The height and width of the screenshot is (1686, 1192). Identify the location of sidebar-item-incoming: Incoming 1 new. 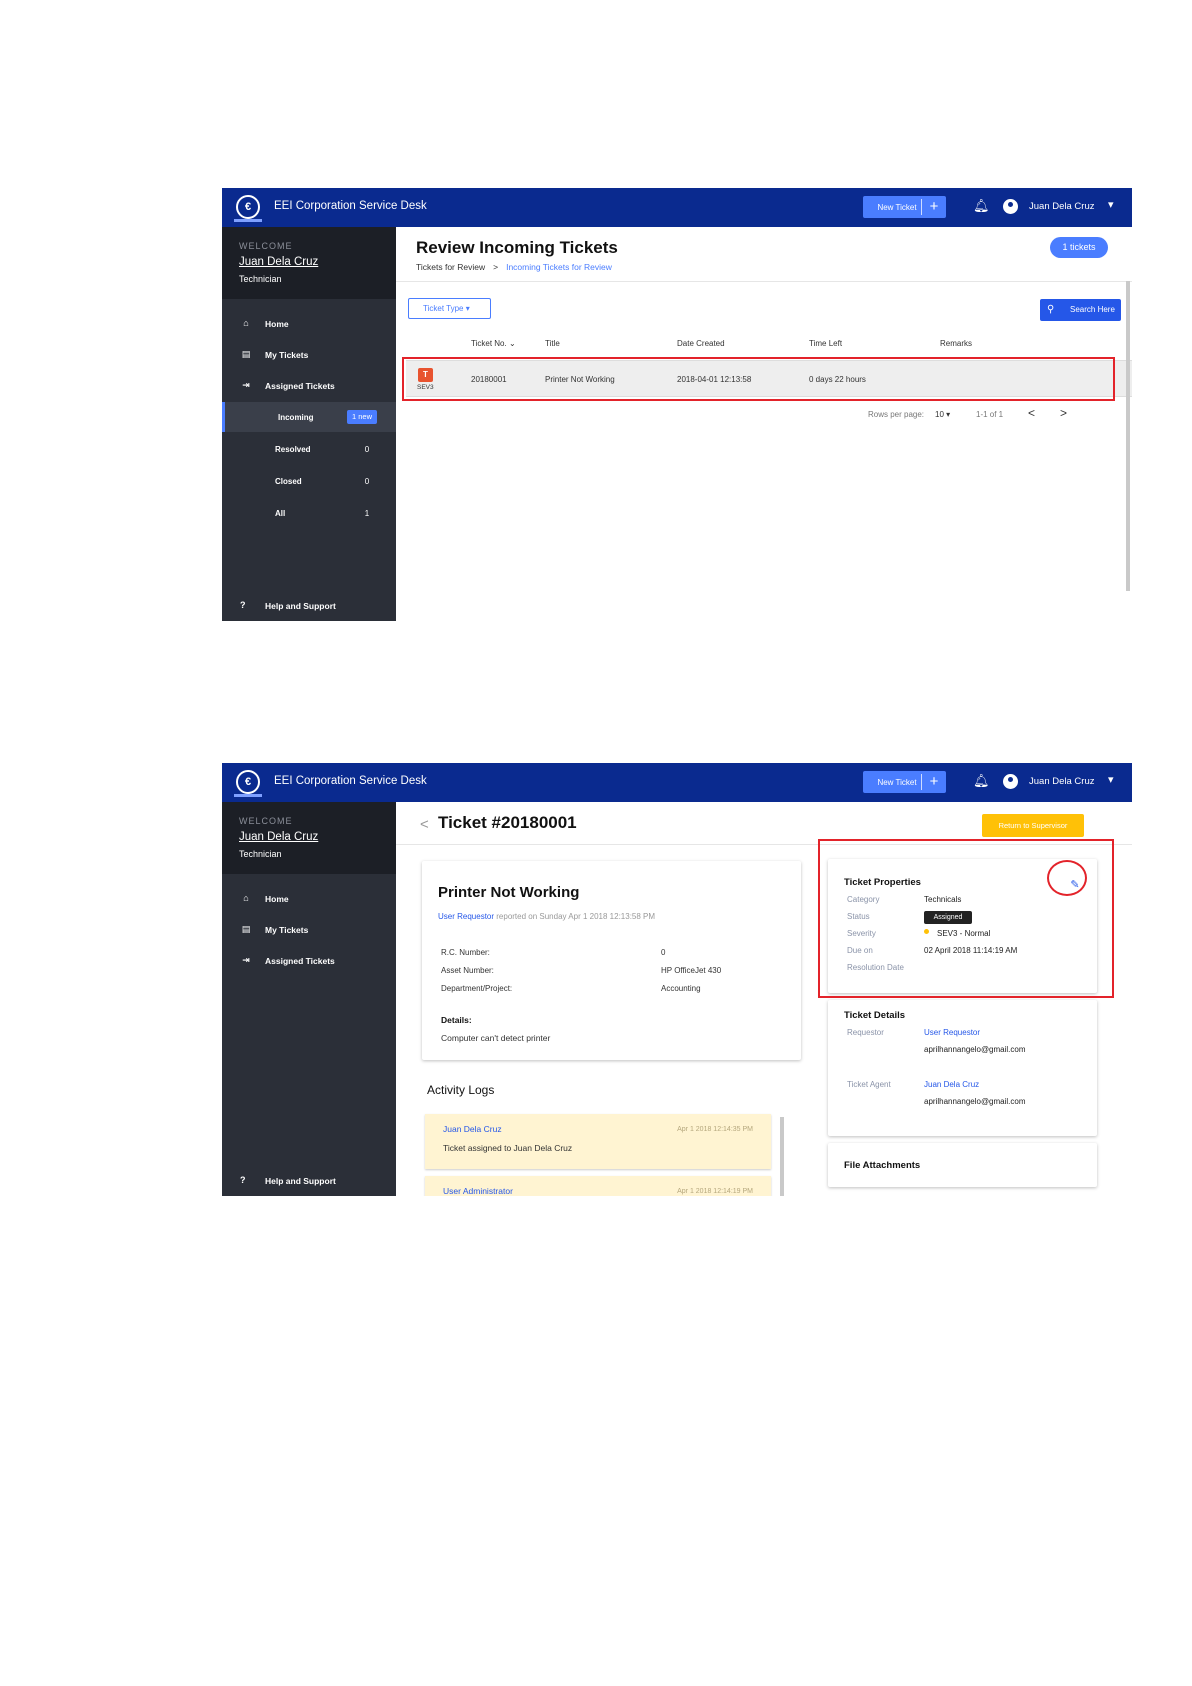
(309, 417).